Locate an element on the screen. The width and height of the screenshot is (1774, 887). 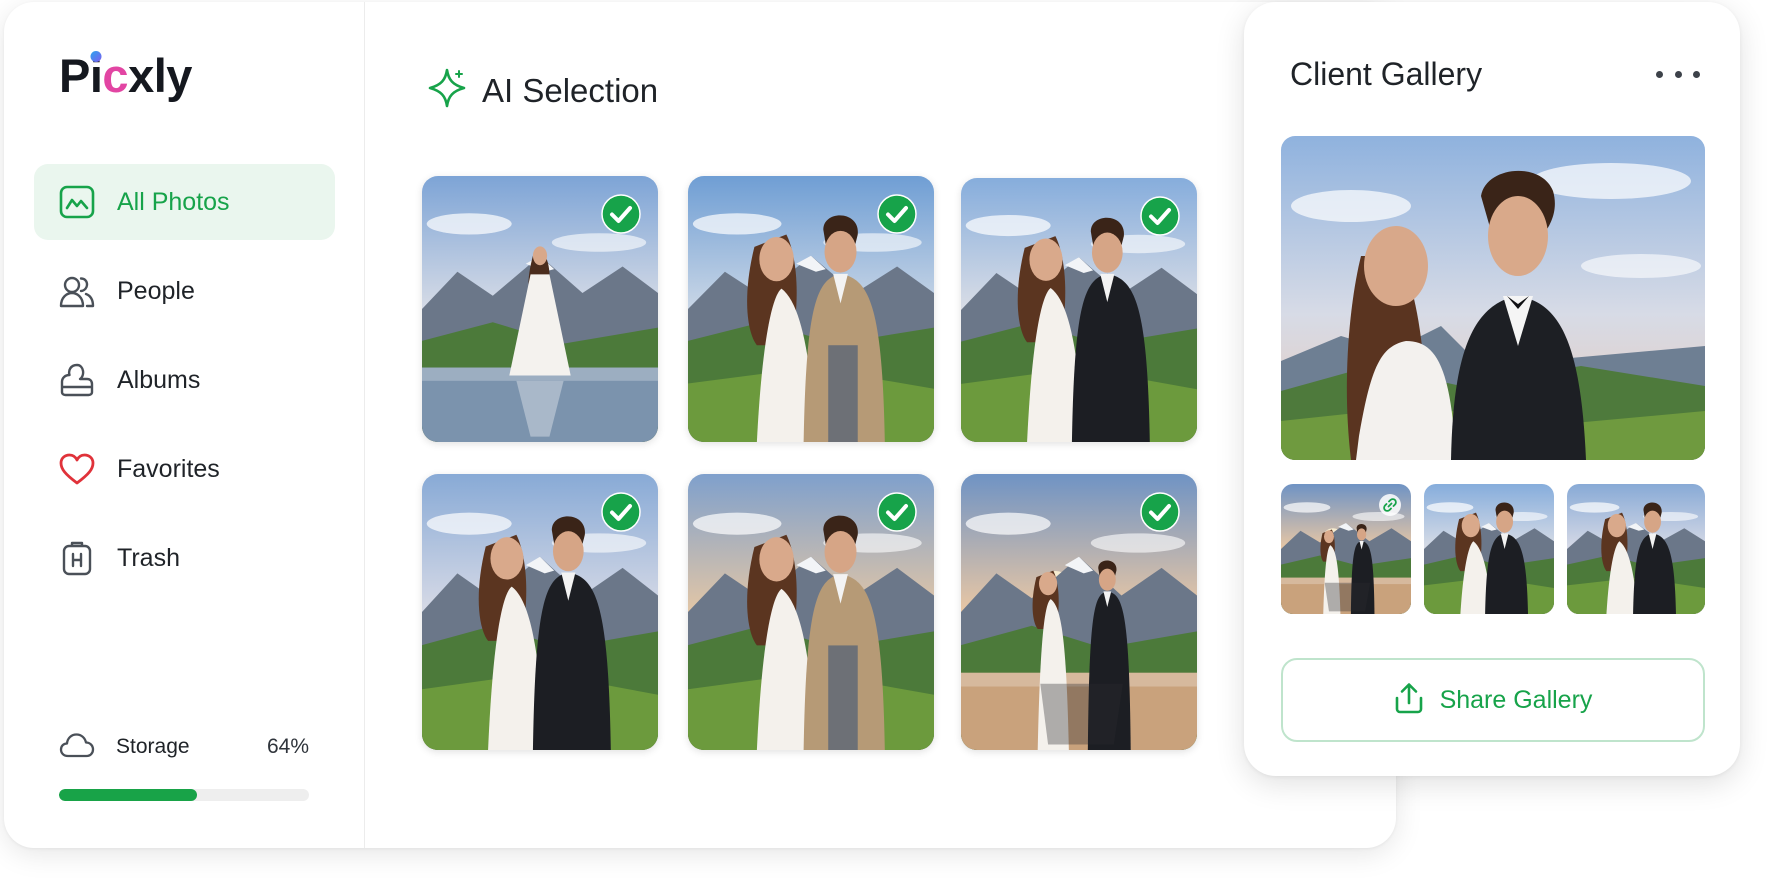
share-upload-icon is located at coordinates (1409, 700).